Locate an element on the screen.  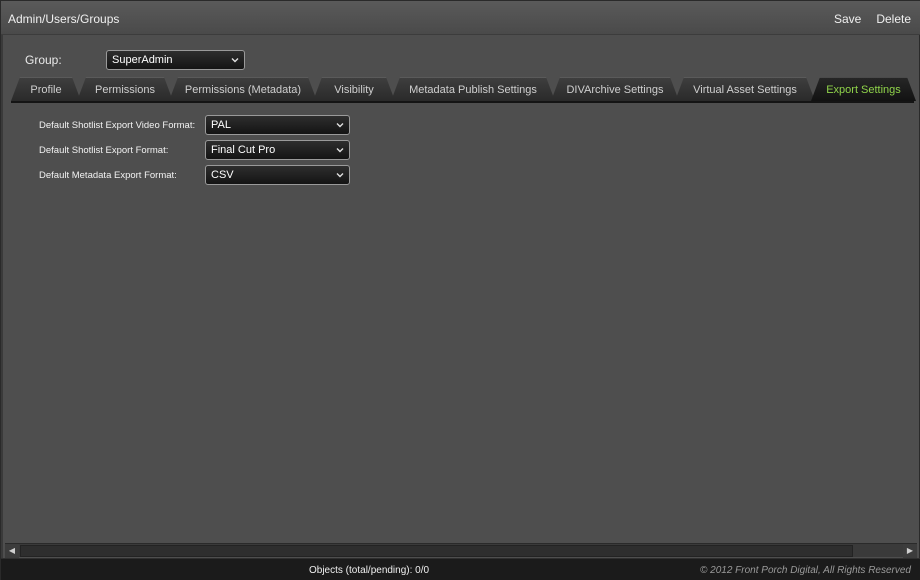
tab-label: Profile is located at coordinates (46, 90).